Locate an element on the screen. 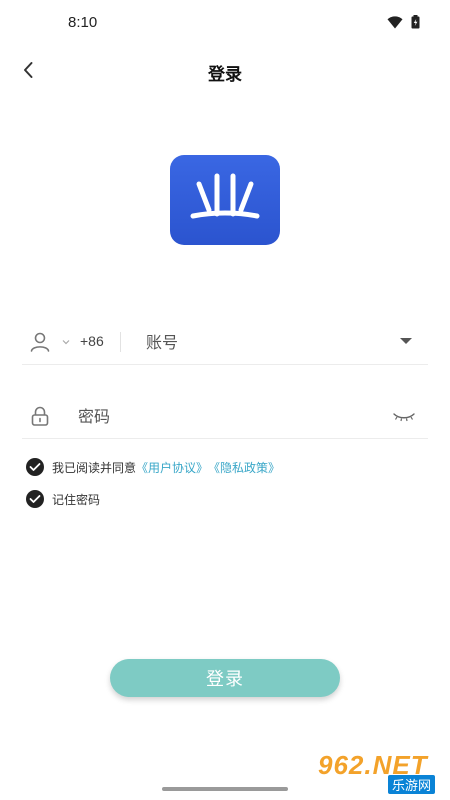 The image size is (450, 800). agreement-checkbox is located at coordinates (35, 467).